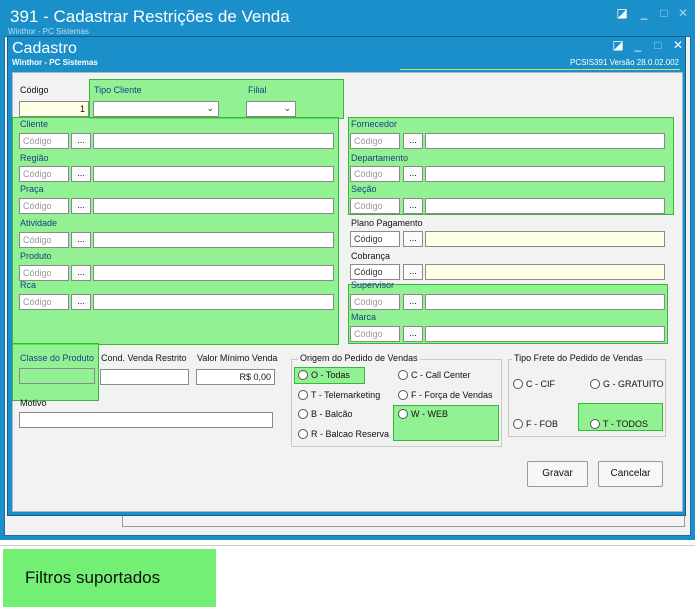 This screenshot has width=695, height=611. What do you see at coordinates (28, 285) in the screenshot?
I see `rca-label: Rca` at bounding box center [28, 285].